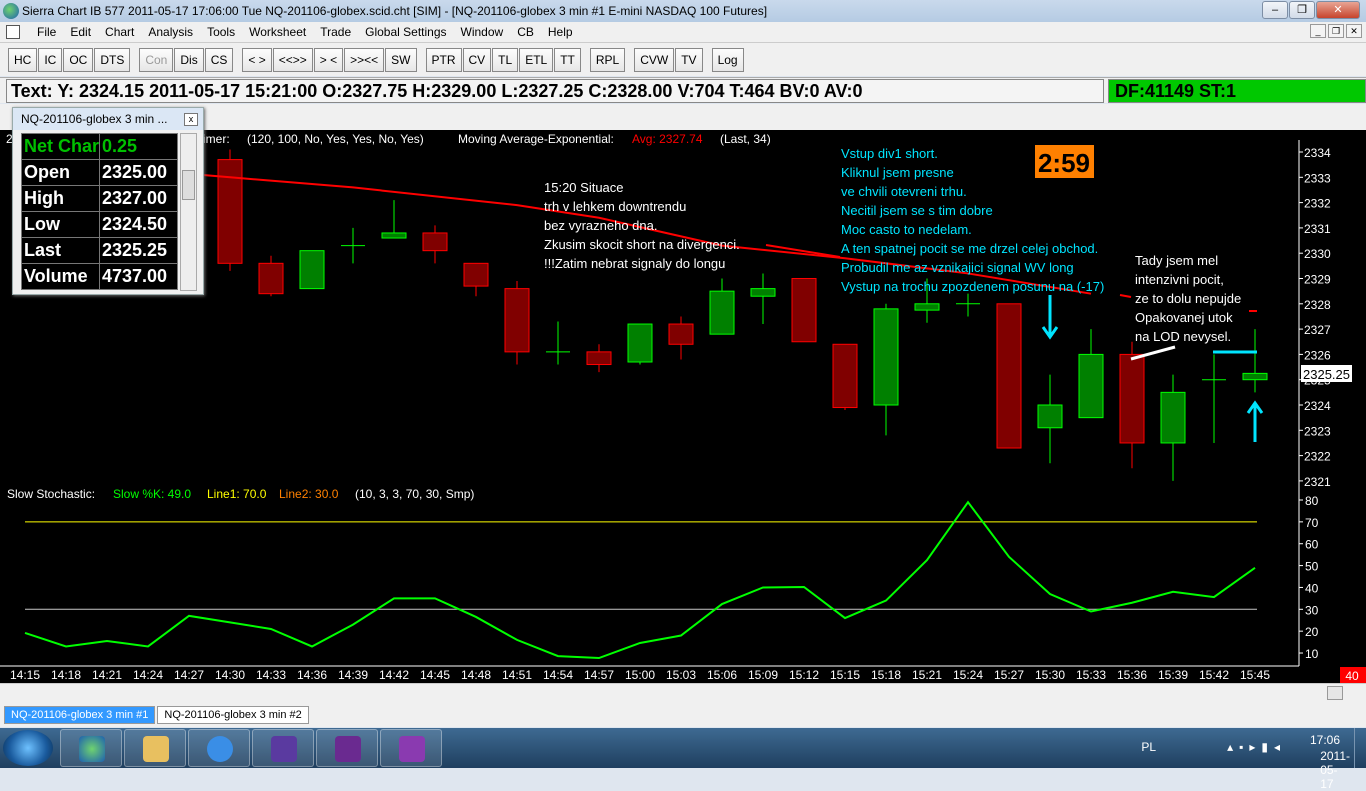 This screenshot has height=791, width=1366. Describe the element at coordinates (435, 675) in the screenshot. I see `time-tick-label: 14:45` at that location.